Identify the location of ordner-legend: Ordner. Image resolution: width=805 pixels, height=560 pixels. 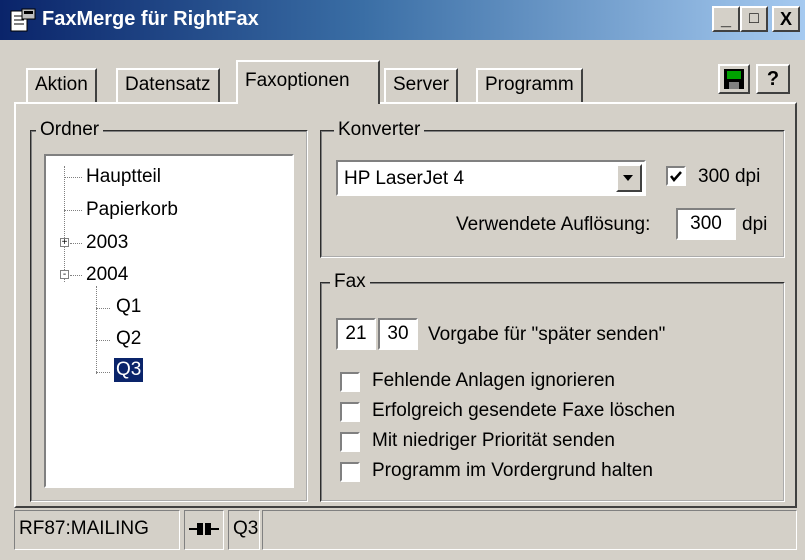
(70, 130).